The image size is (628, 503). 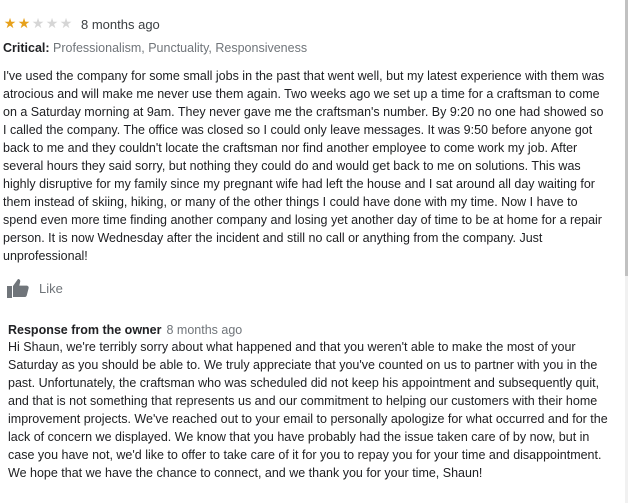 I want to click on like-button: Like, so click(x=34, y=288).